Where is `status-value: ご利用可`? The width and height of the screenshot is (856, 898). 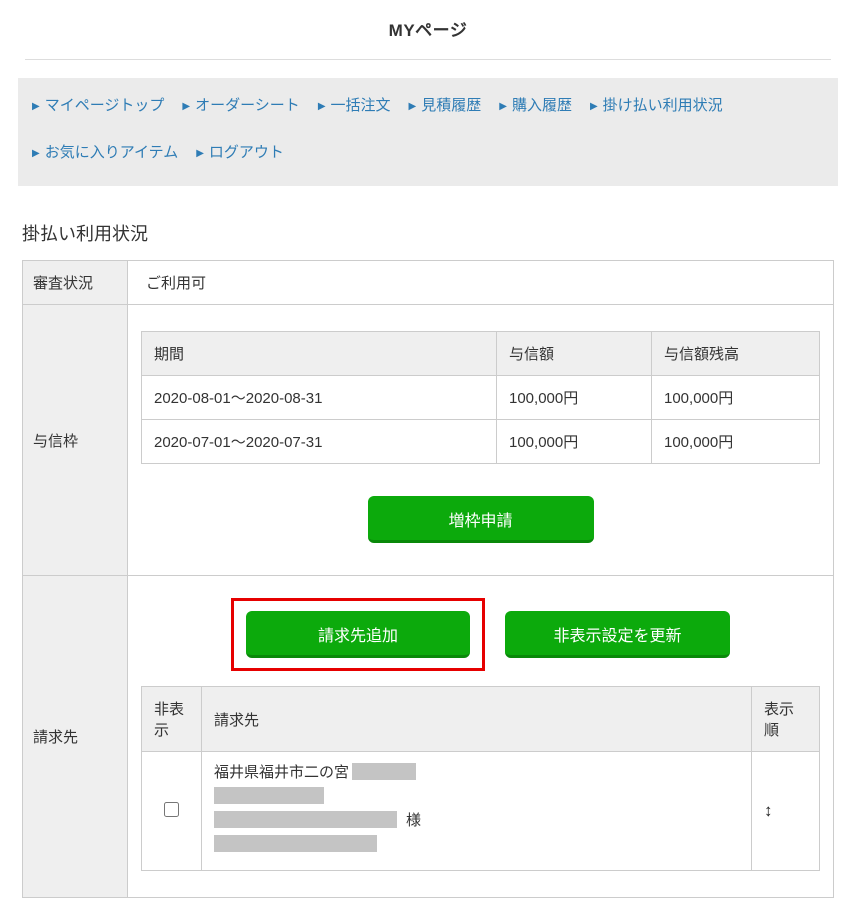
status-value: ご利用可 is located at coordinates (480, 282).